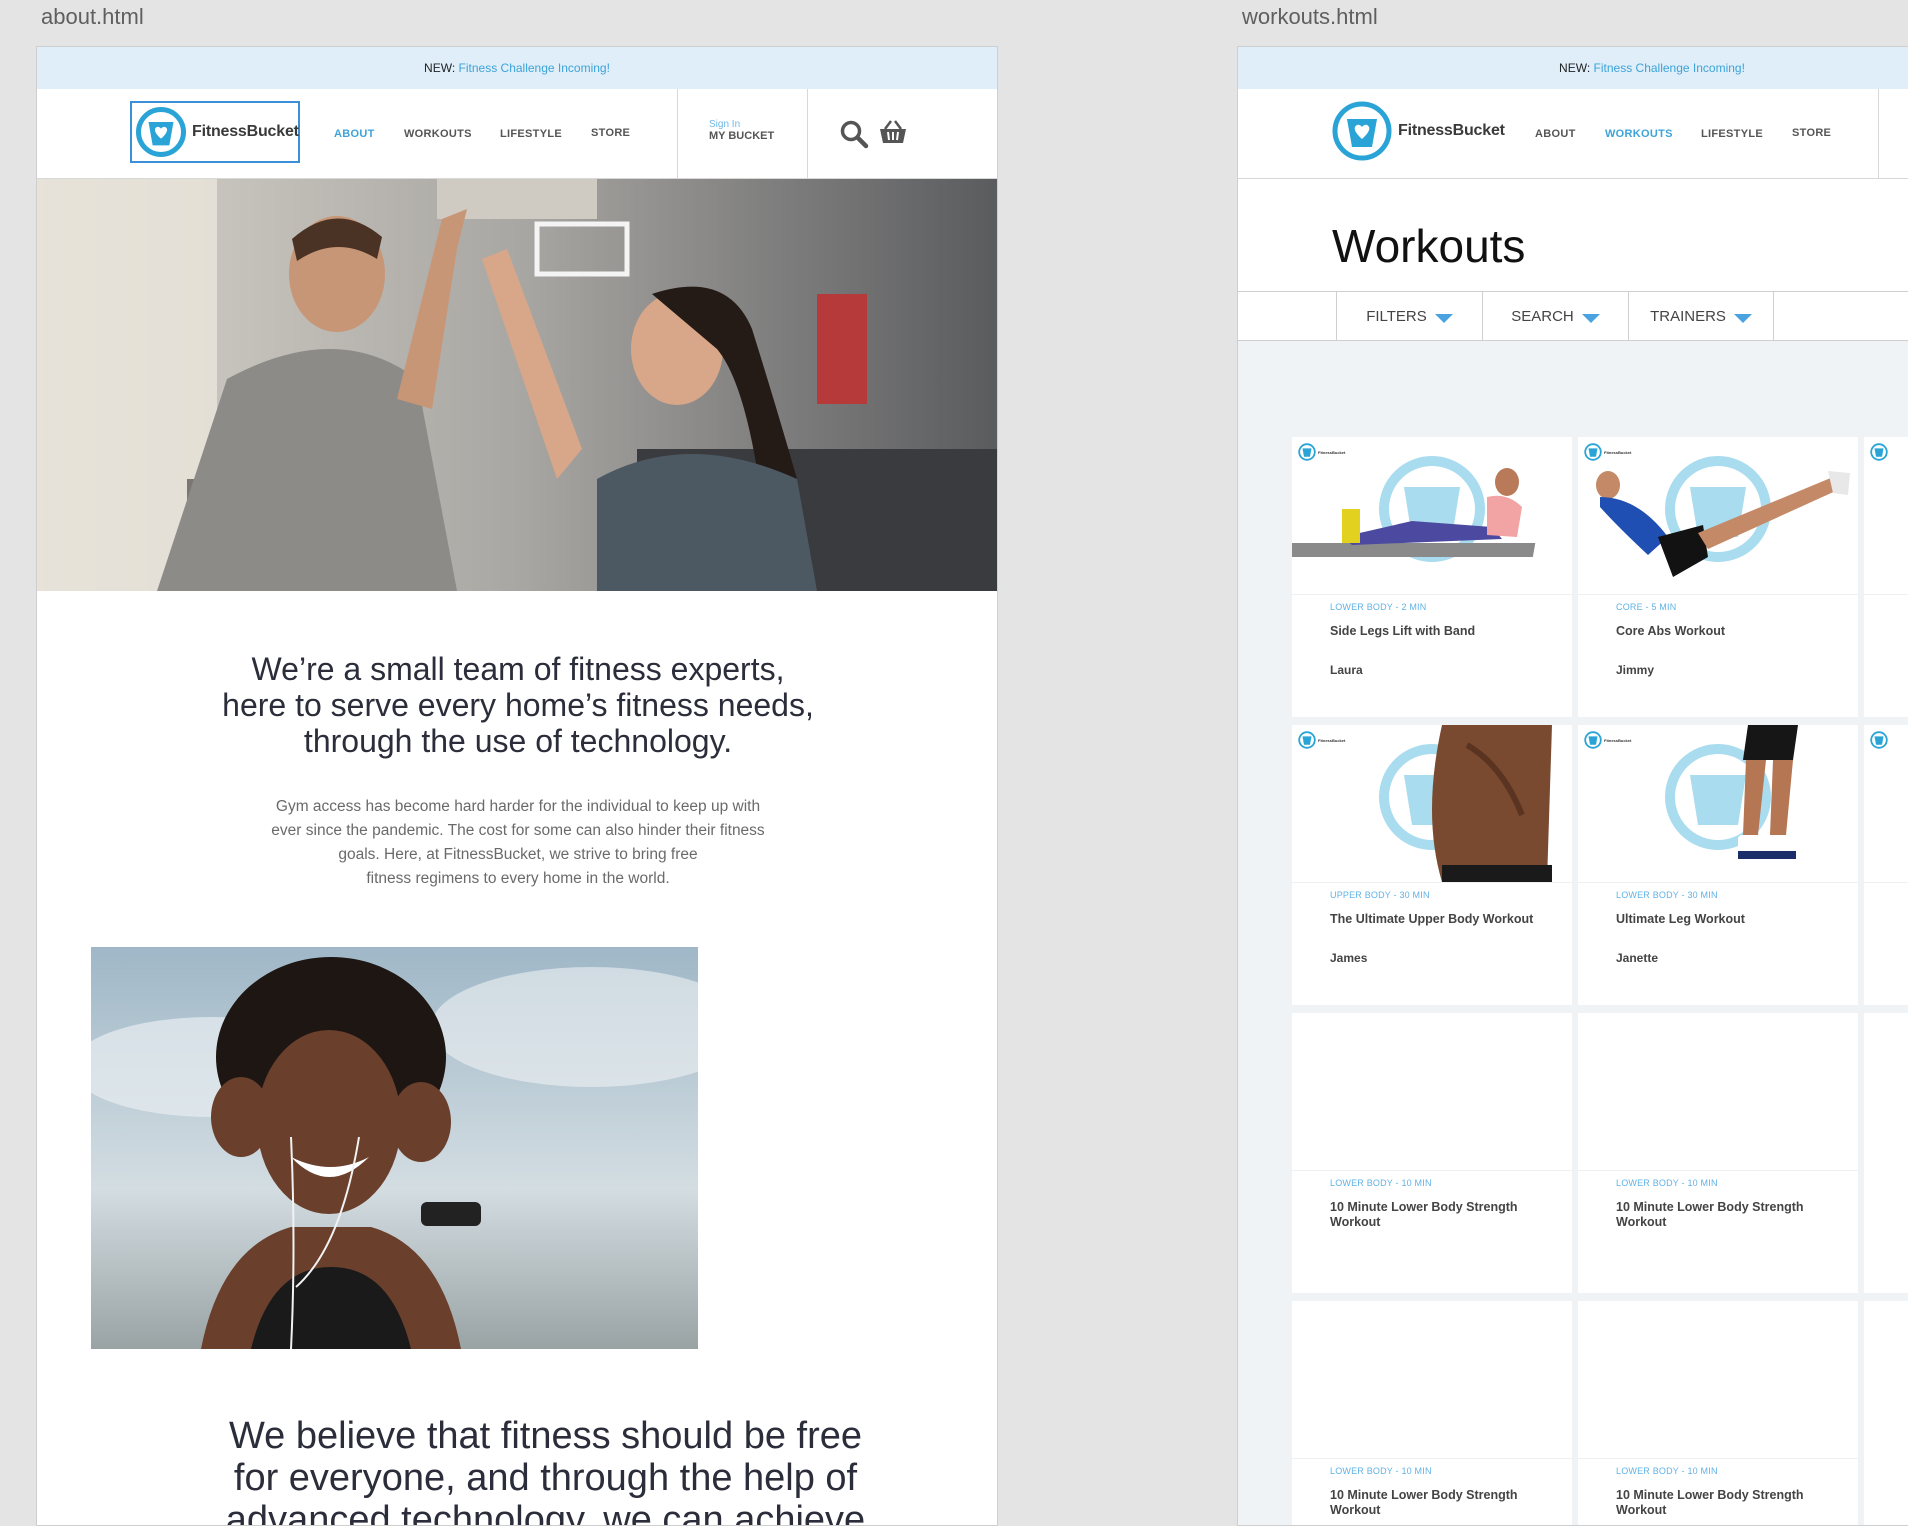 The height and width of the screenshot is (1526, 1908). Describe the element at coordinates (1346, 670) in the screenshot. I see `workout-trainer: Laura` at that location.